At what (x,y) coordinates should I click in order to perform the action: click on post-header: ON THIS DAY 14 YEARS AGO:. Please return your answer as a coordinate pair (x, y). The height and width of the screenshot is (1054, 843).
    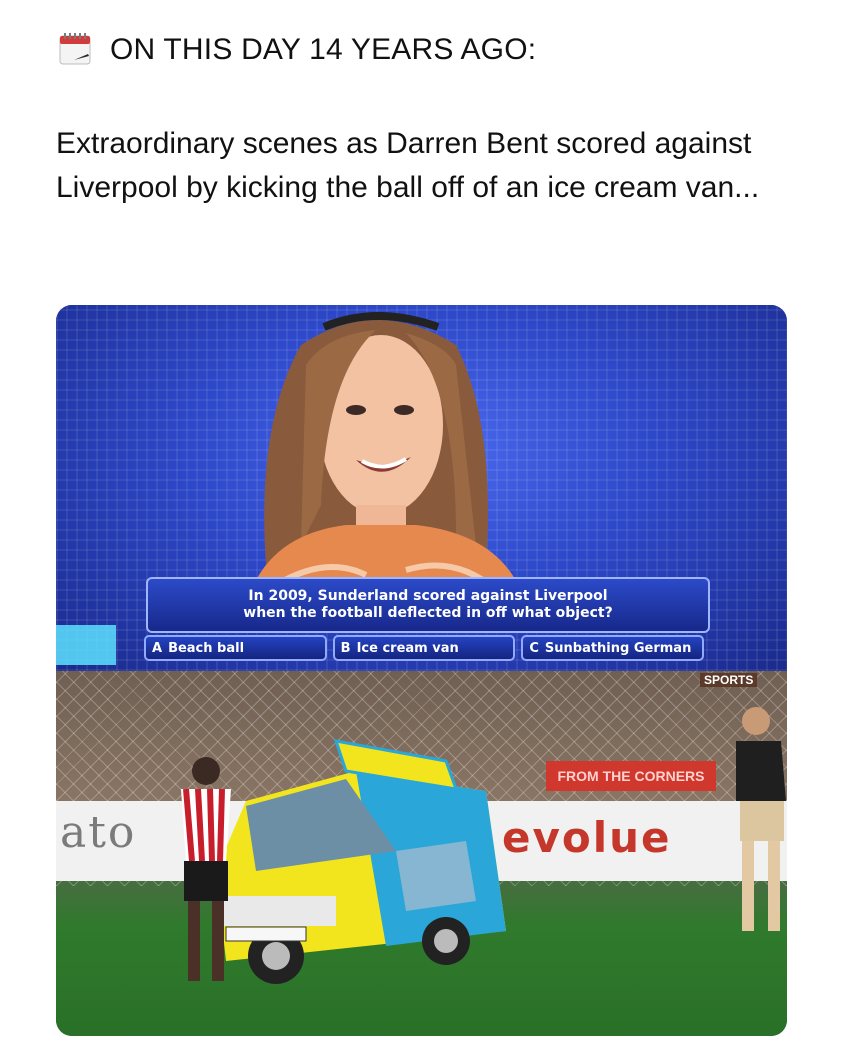
    Looking at the image, I should click on (296, 50).